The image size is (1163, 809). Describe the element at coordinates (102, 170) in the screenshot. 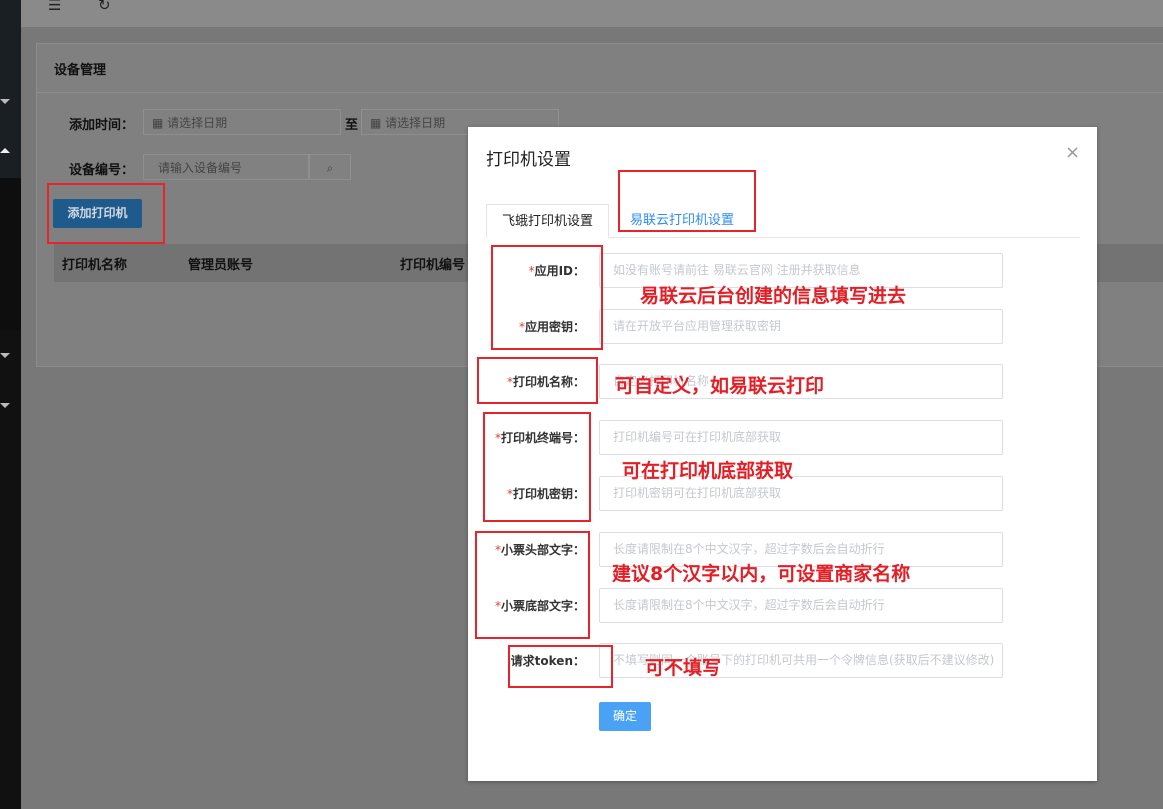

I see `device-no-label: 设备编号：` at that location.